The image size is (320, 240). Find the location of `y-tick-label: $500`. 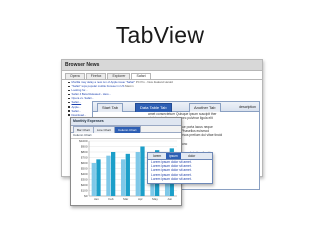

y-tick-label: $500 is located at coordinates (84, 169).